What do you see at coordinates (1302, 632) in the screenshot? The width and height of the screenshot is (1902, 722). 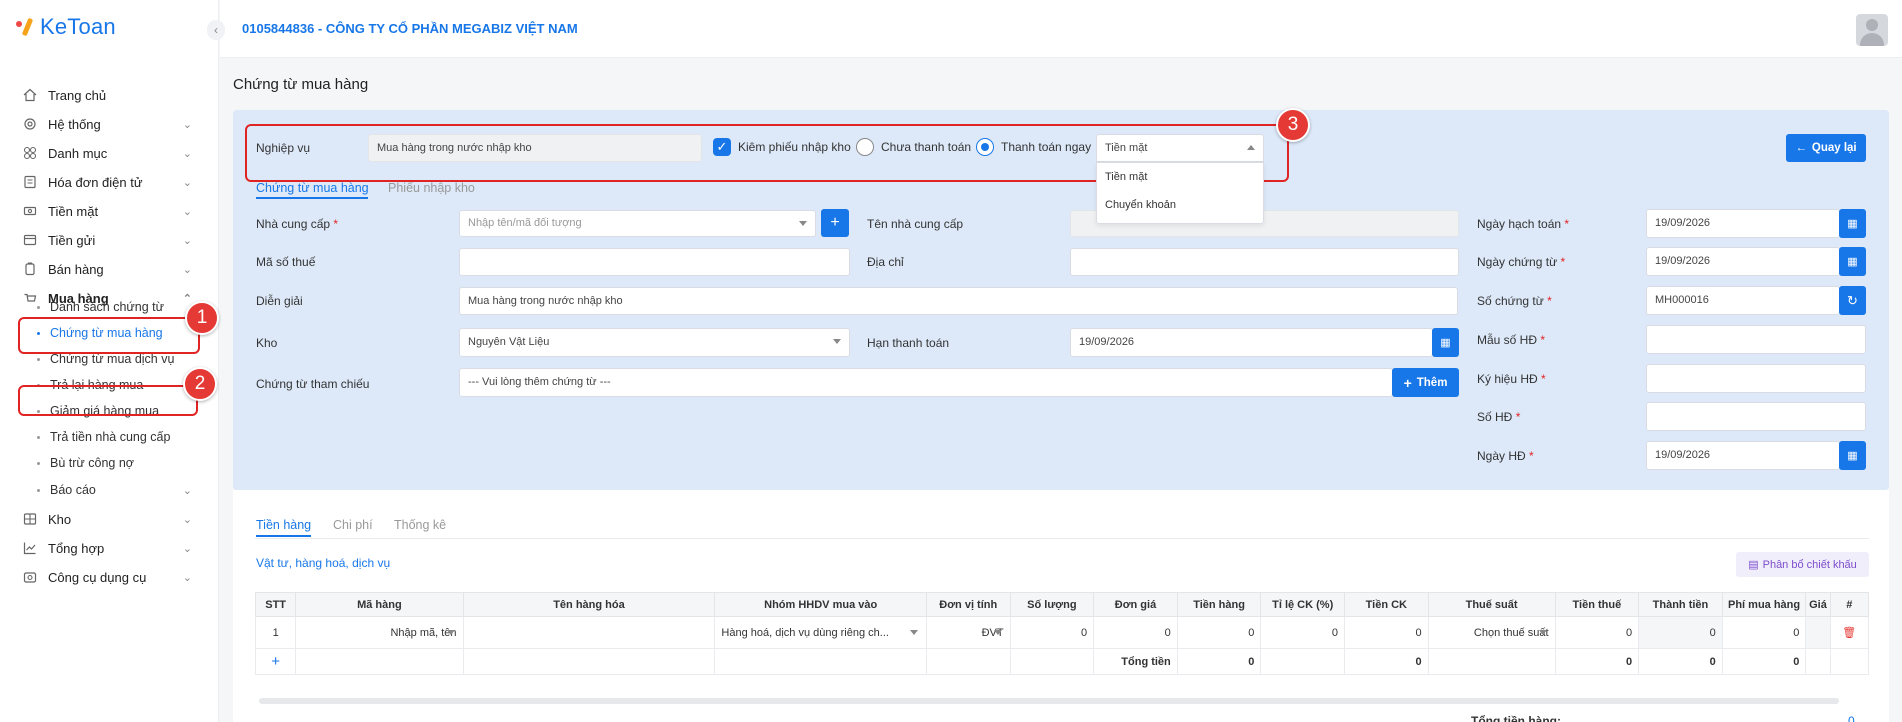 I see `ti-le-ck-input: 0` at bounding box center [1302, 632].